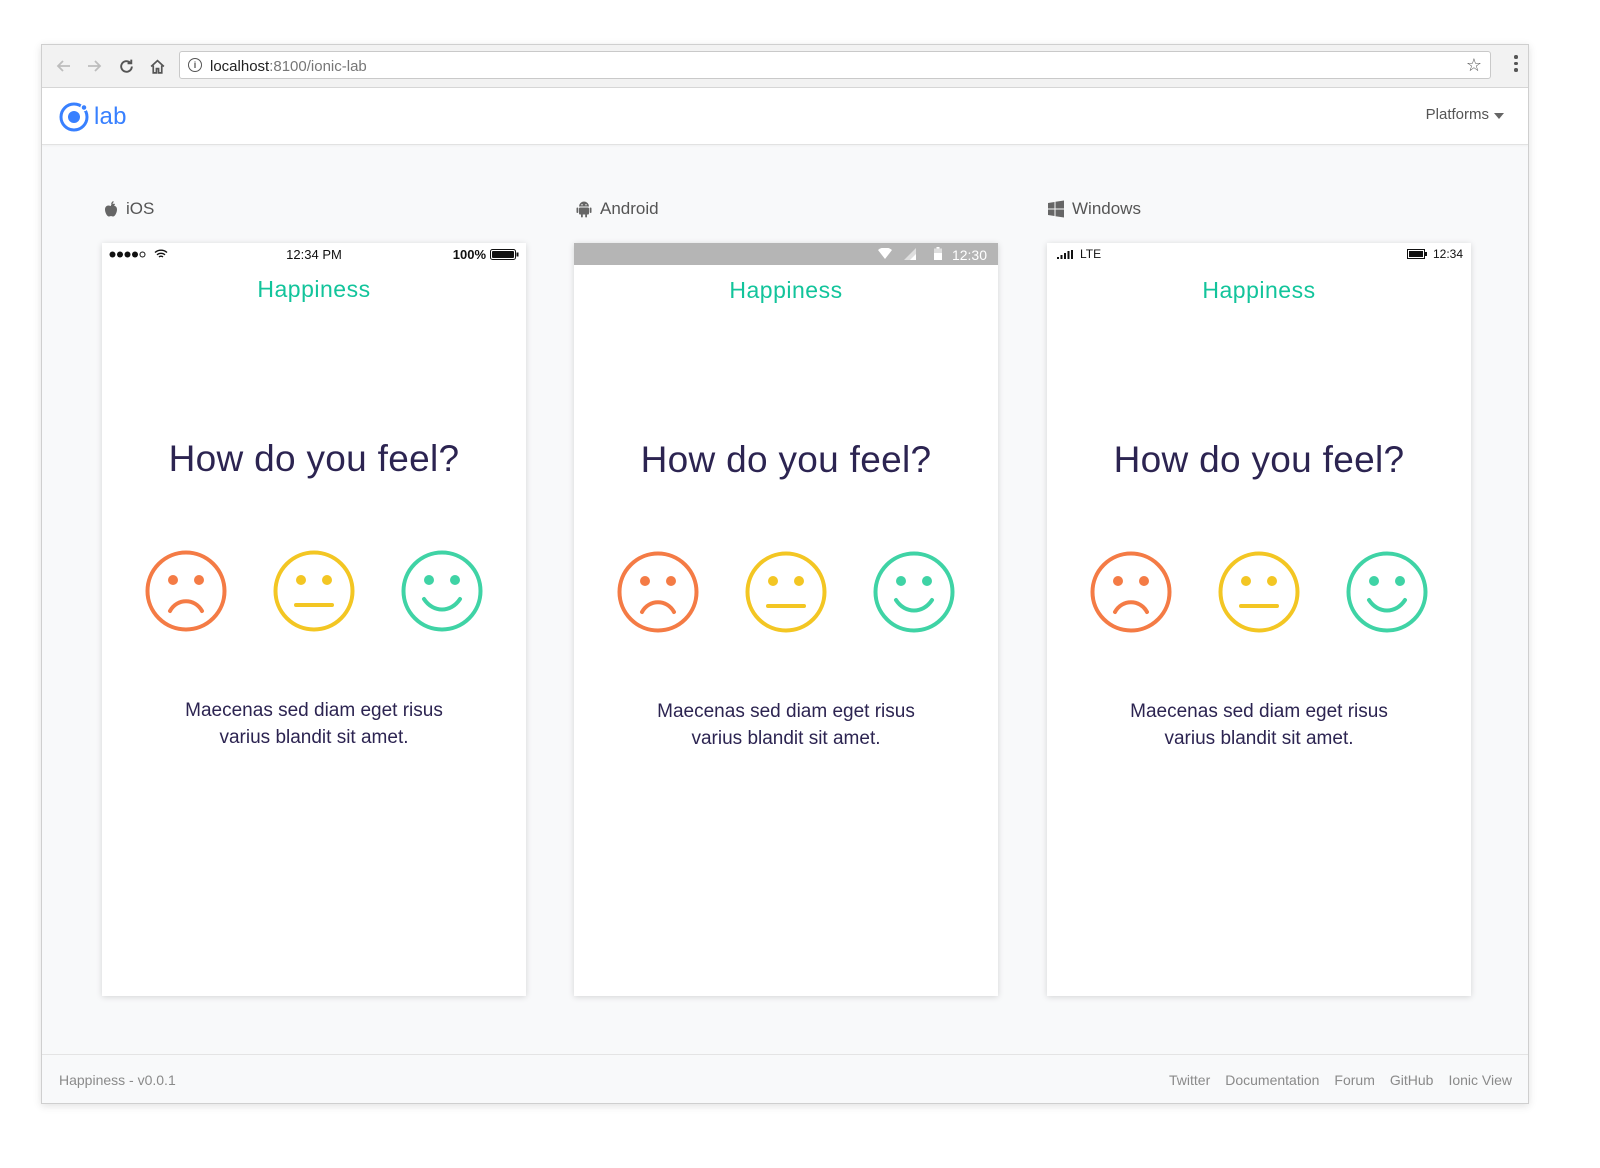 This screenshot has height=1168, width=1600. What do you see at coordinates (469, 254) in the screenshot?
I see `ios-battery-percent: 100%` at bounding box center [469, 254].